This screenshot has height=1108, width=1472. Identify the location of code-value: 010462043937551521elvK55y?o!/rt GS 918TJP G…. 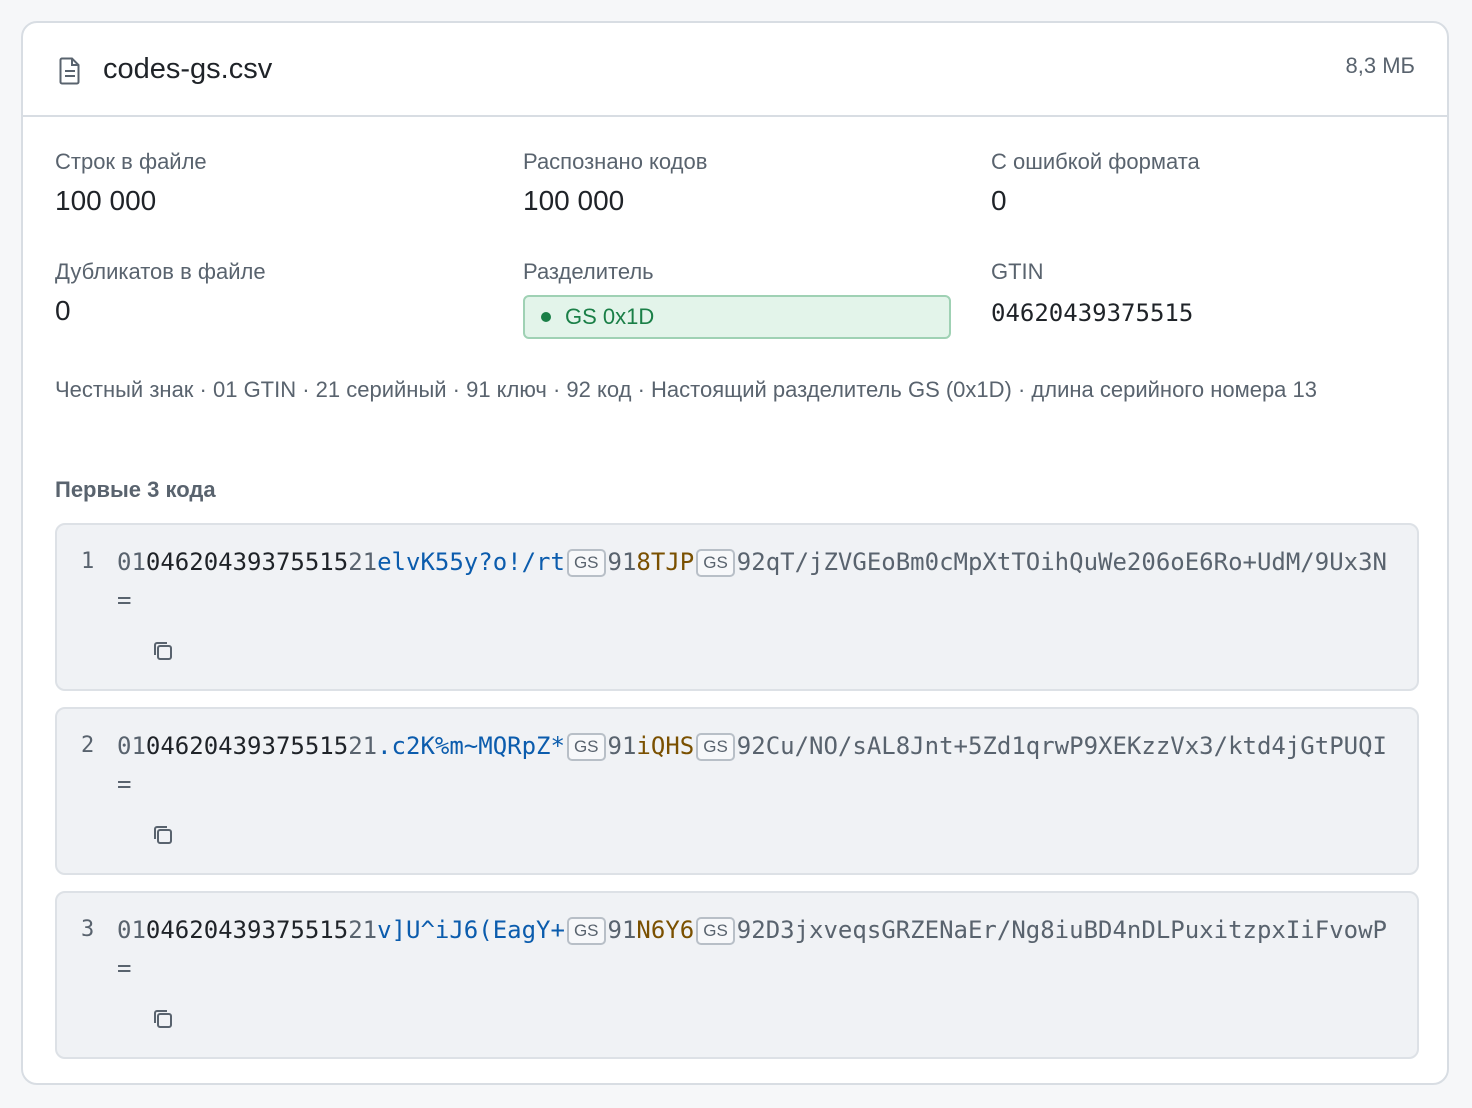
(755, 581).